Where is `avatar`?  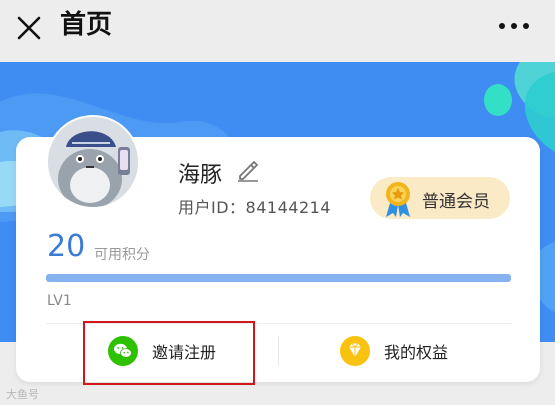
avatar is located at coordinates (93, 162).